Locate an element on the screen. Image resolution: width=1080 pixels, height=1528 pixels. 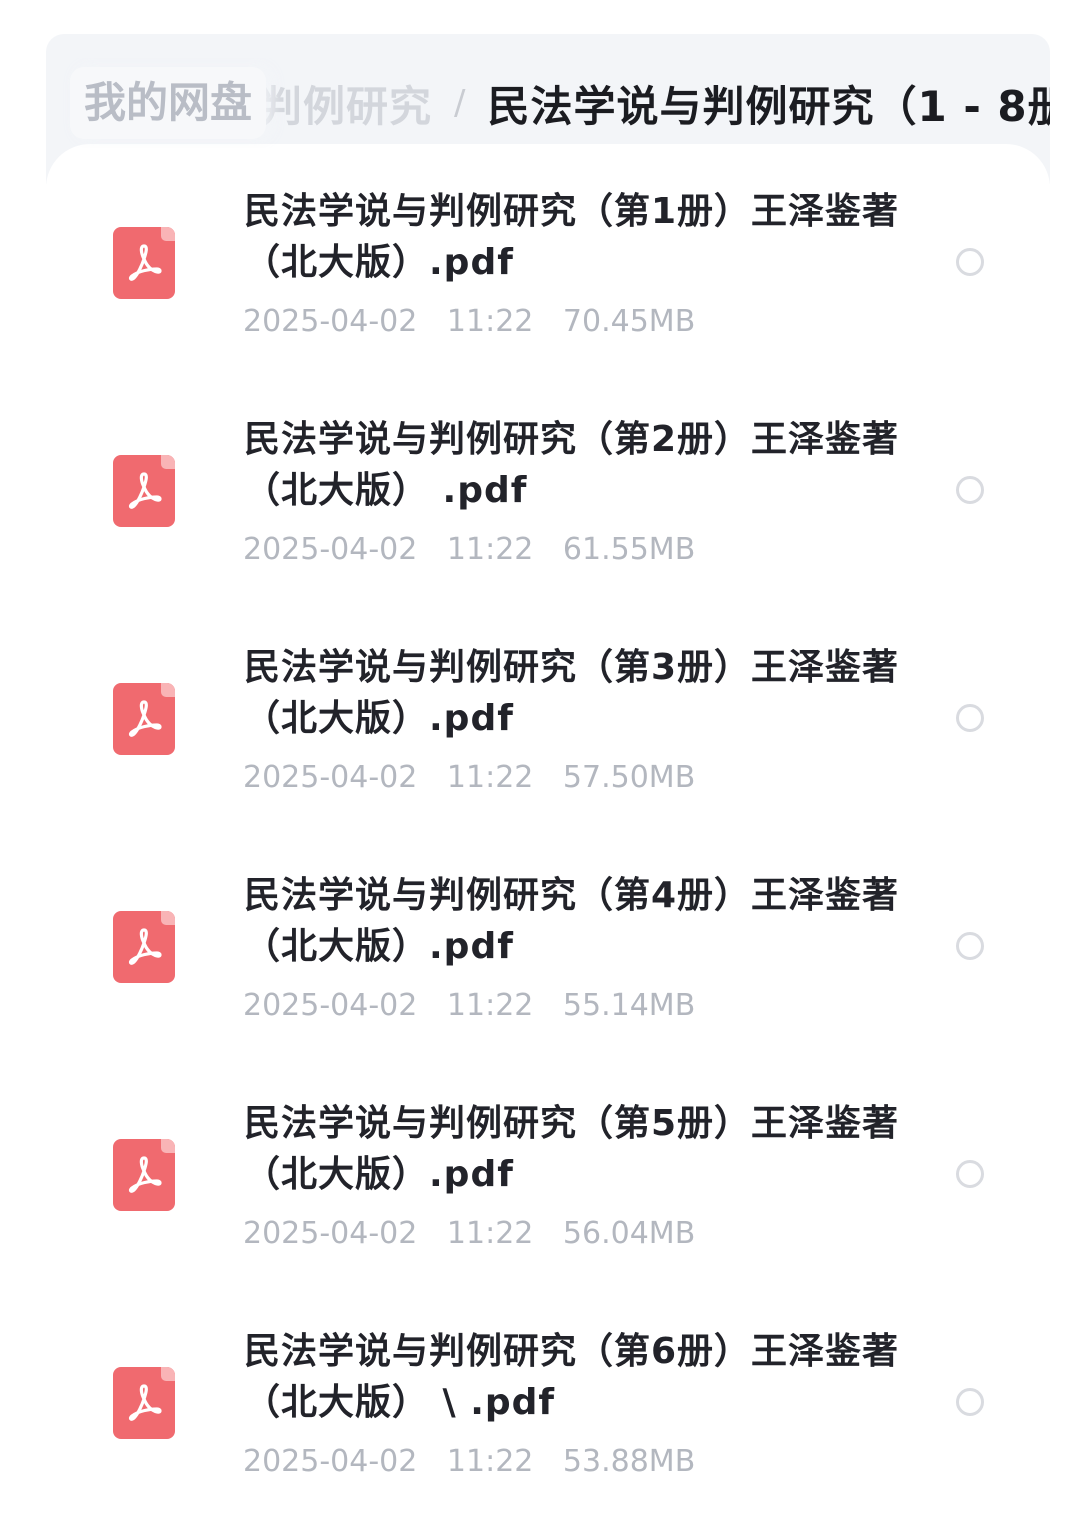
file-meta: 2025-04-02 11:22 61.55MB is located at coordinates (469, 549).